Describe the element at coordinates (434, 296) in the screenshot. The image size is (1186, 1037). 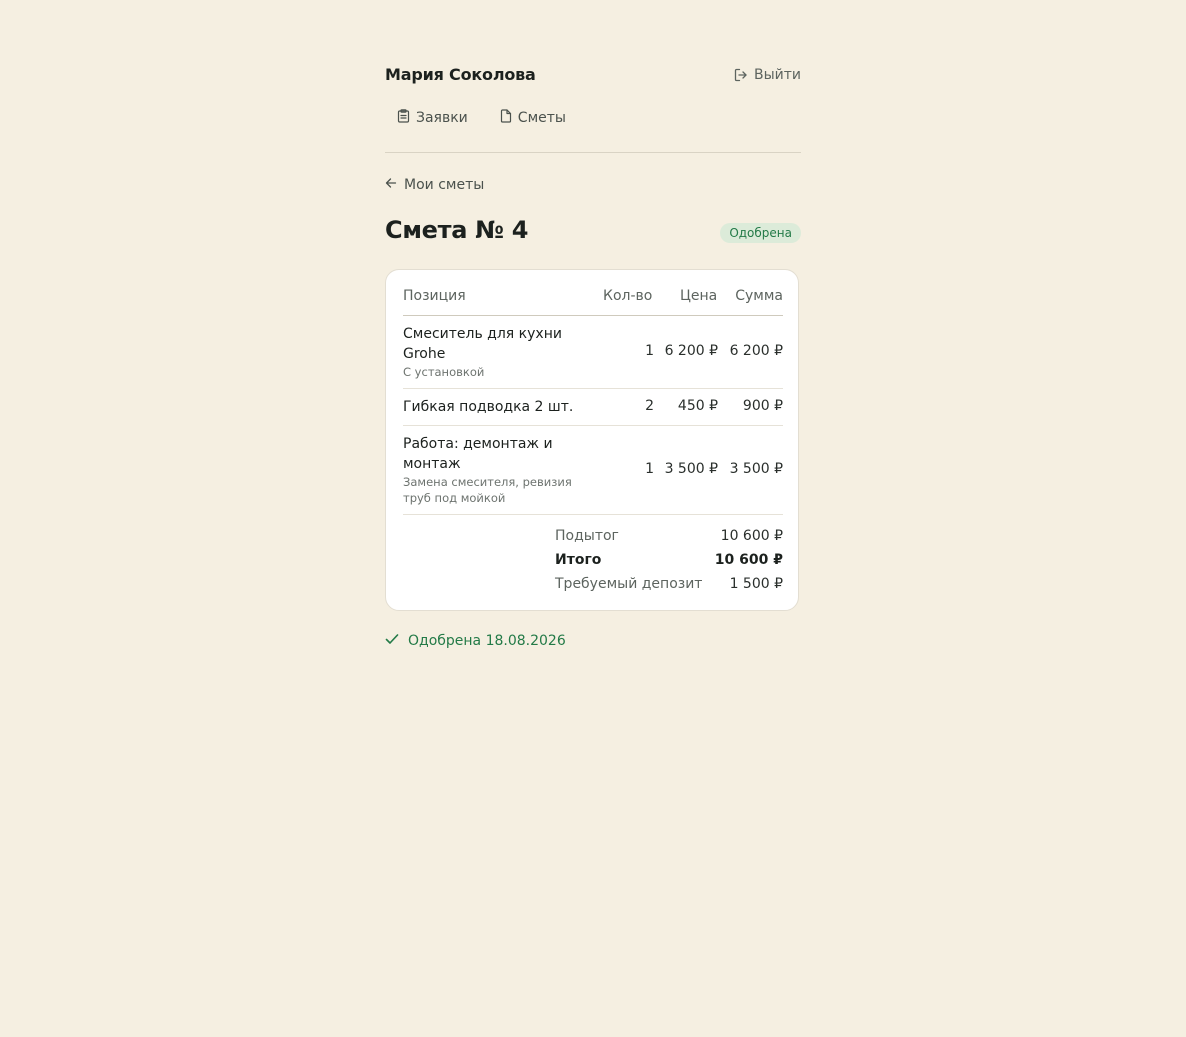
I see `column-header-item: Позиция` at that location.